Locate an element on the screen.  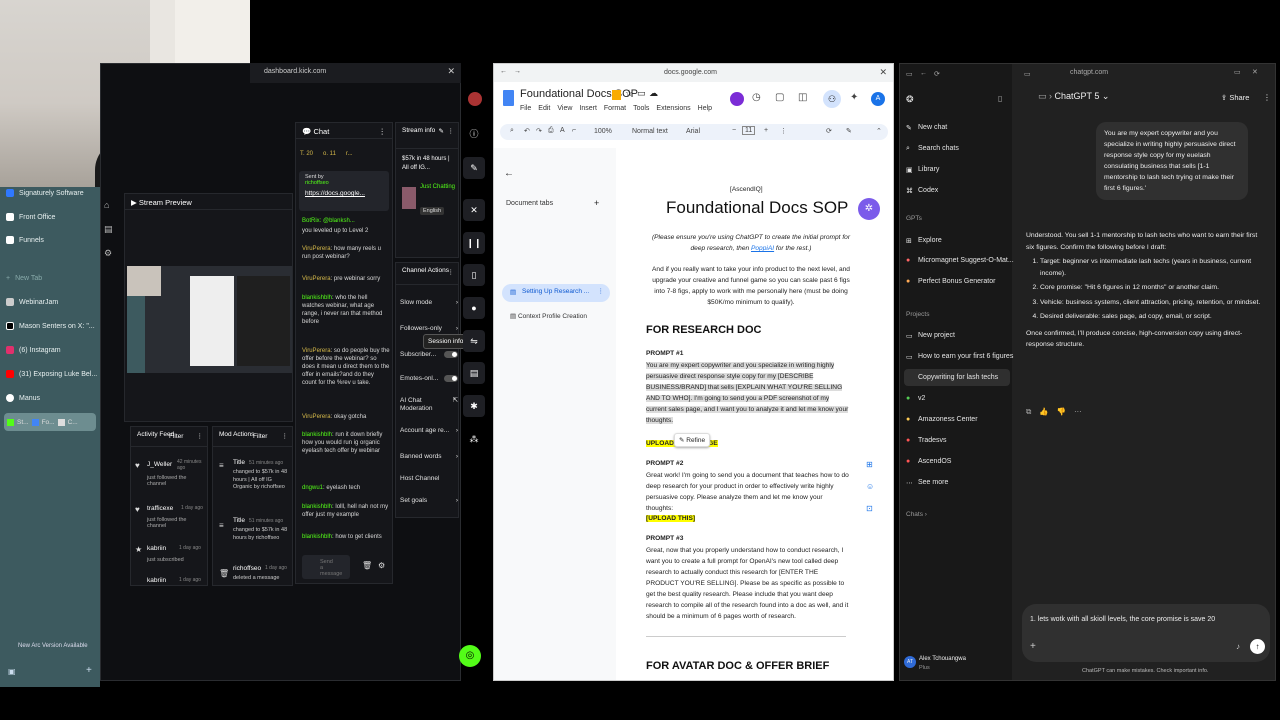
meet-icon: ◫ is located at coordinates (802, 97).